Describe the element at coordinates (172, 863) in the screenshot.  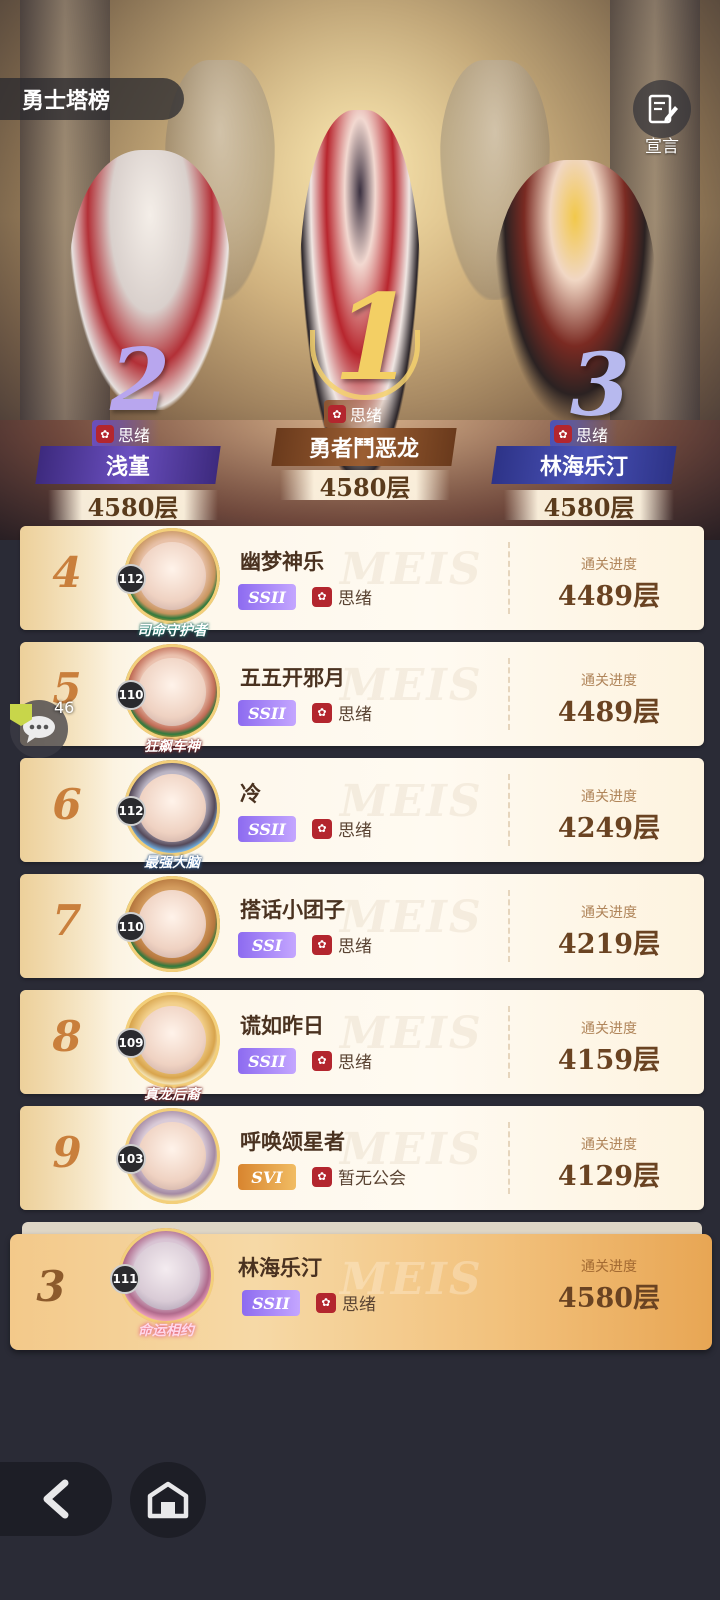
I see `avatar-title-ribbon: 最强大脑` at that location.